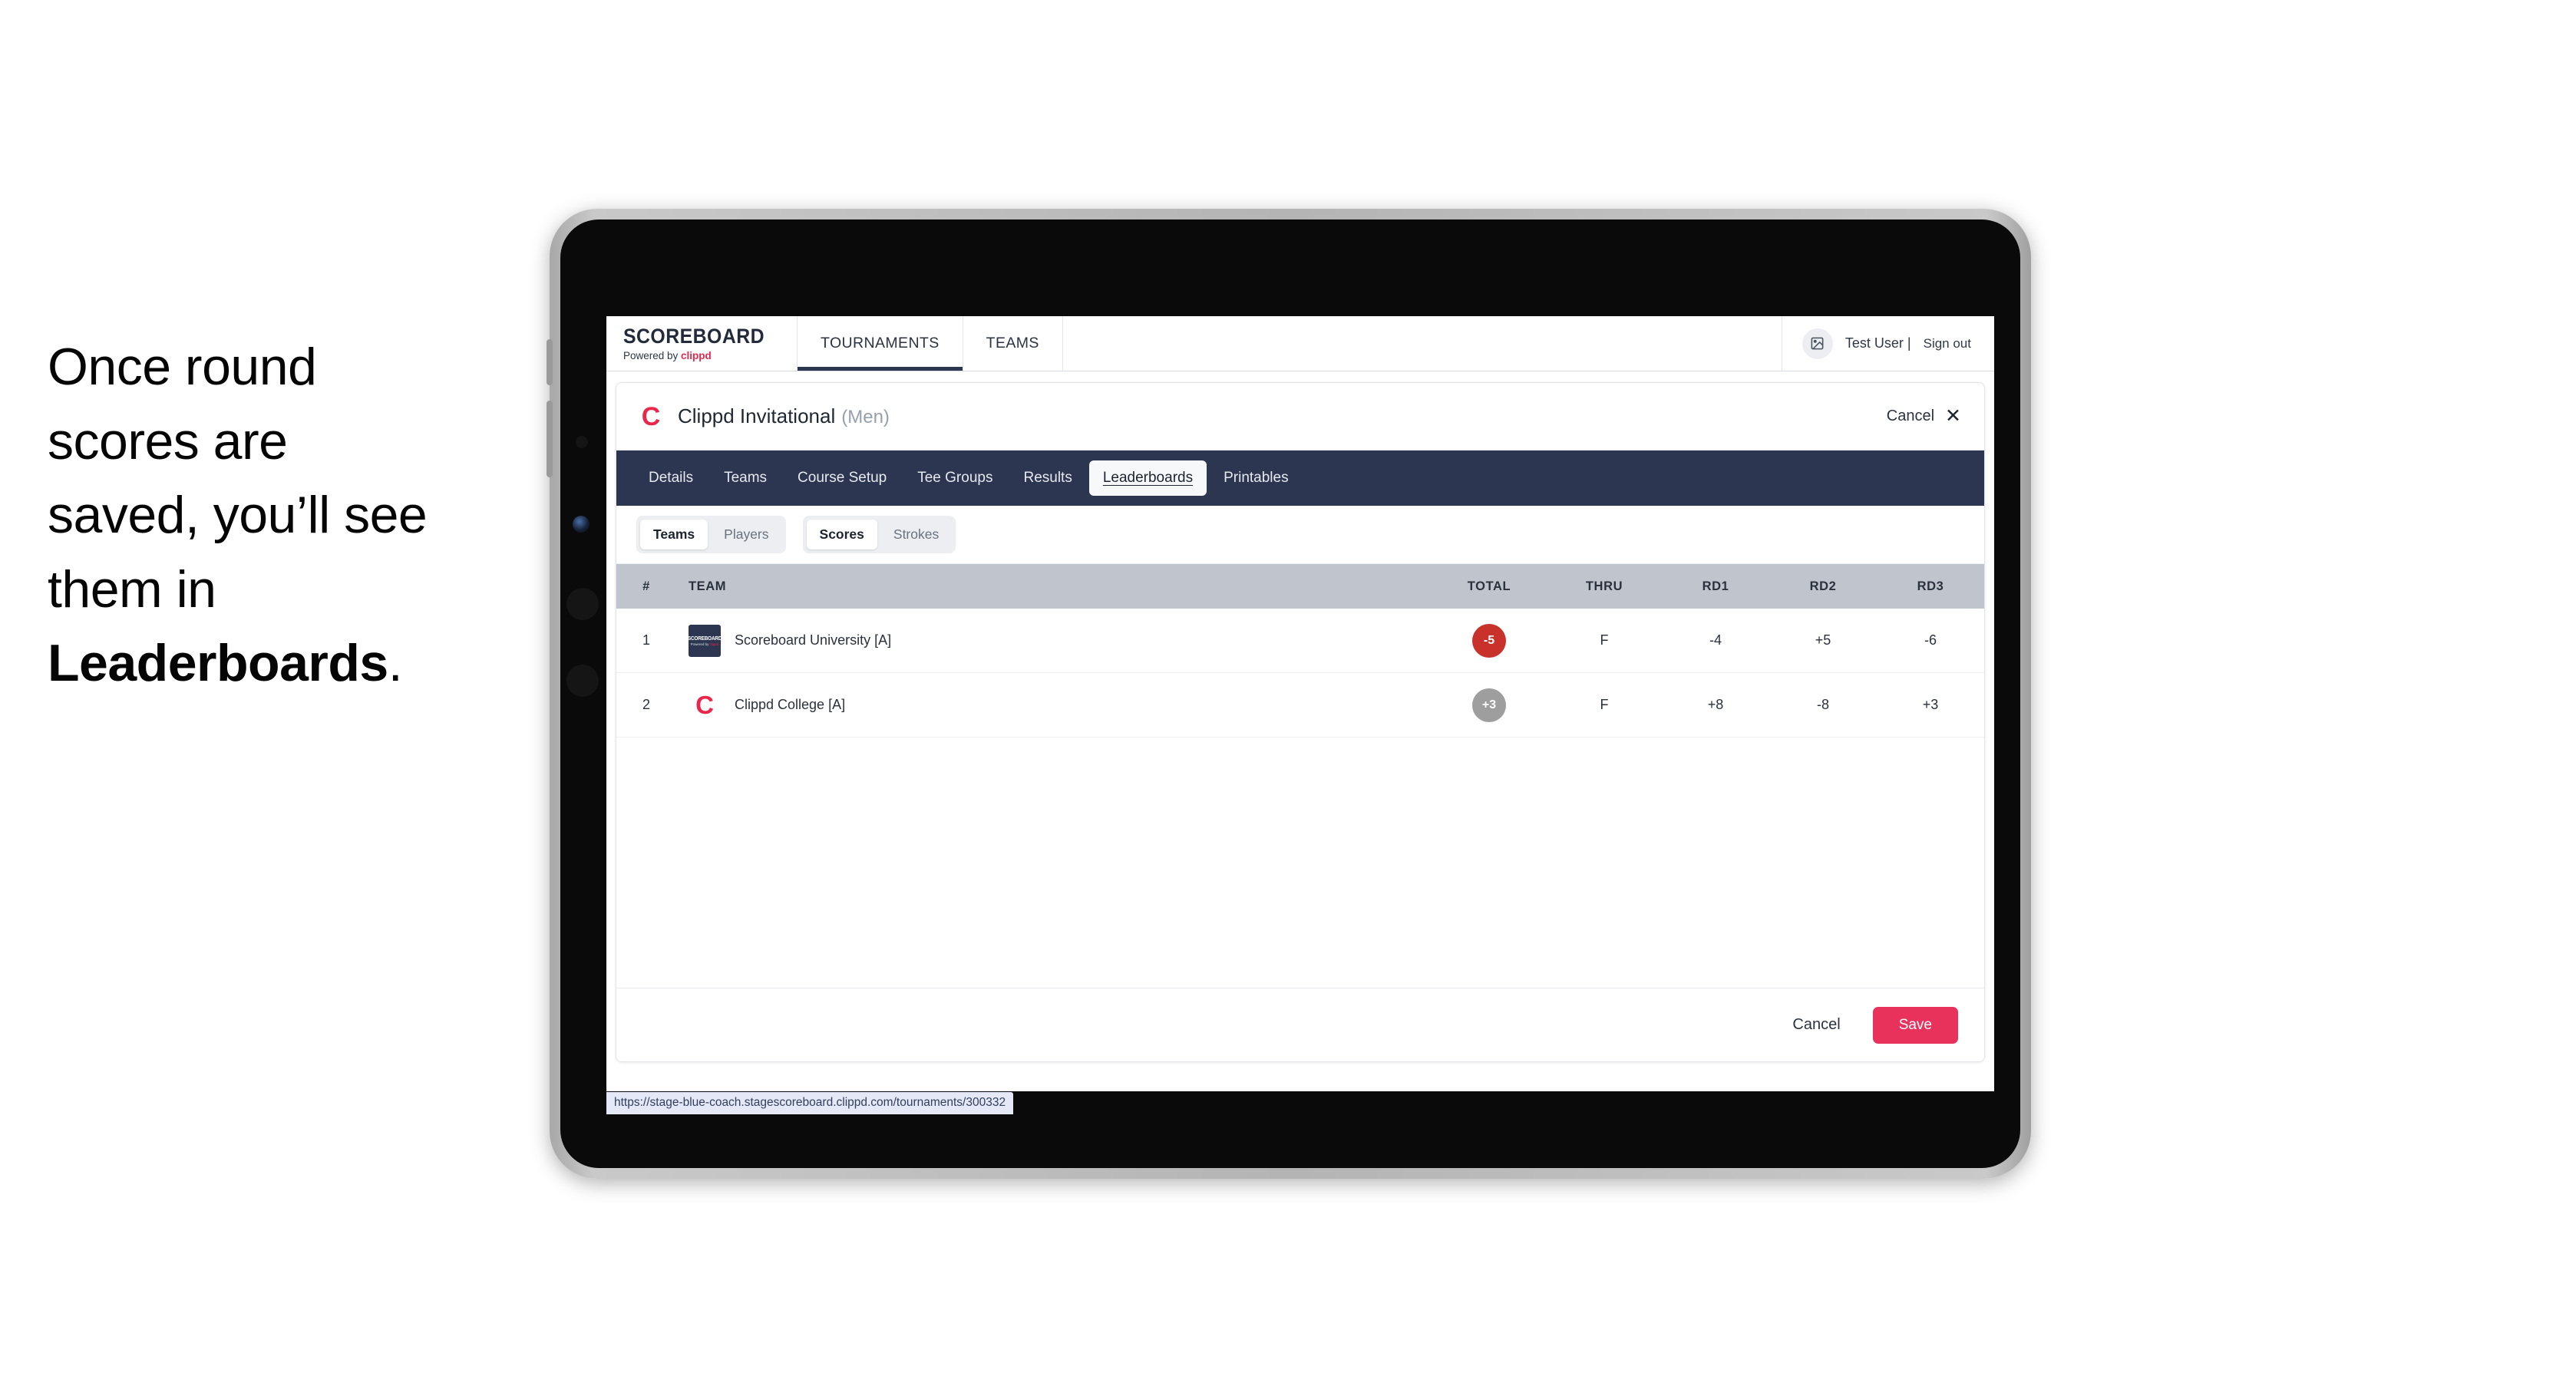  Describe the element at coordinates (1604, 586) in the screenshot. I see `header-thru: THRU` at that location.